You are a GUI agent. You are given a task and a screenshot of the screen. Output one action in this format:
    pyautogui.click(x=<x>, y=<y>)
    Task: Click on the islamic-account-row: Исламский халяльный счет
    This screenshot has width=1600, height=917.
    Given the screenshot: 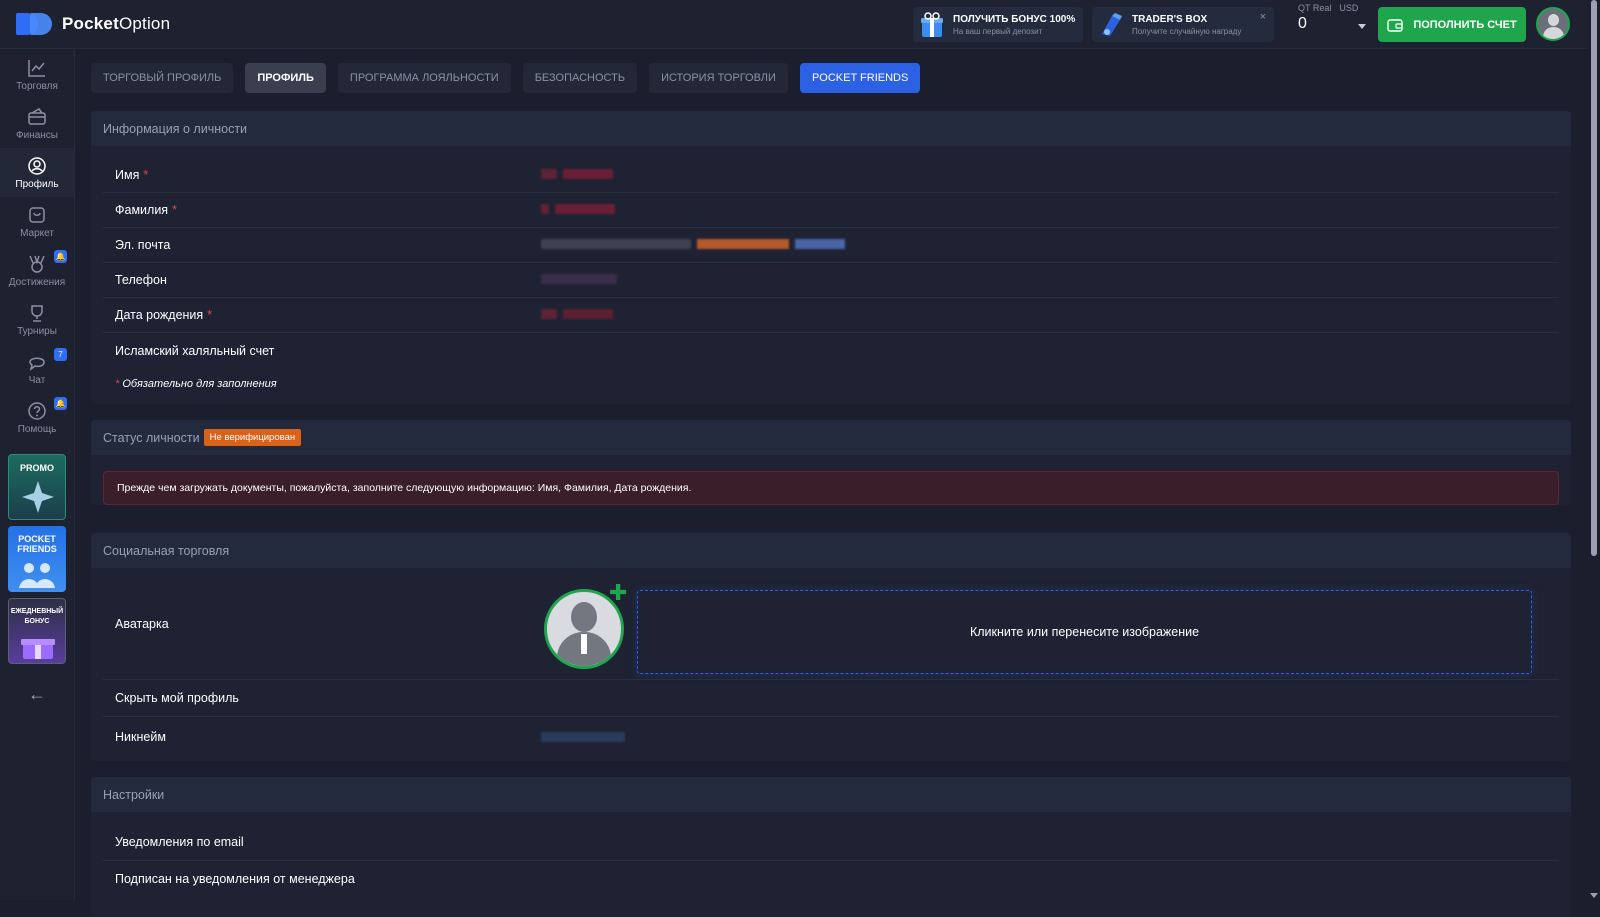 What is the action you would take?
    pyautogui.click(x=831, y=350)
    